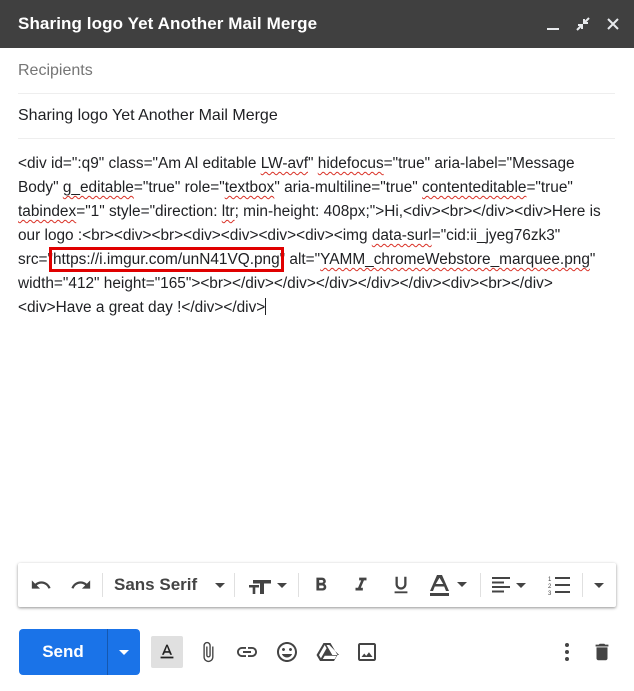 The width and height of the screenshot is (634, 691). I want to click on attach-icon, so click(208, 652).